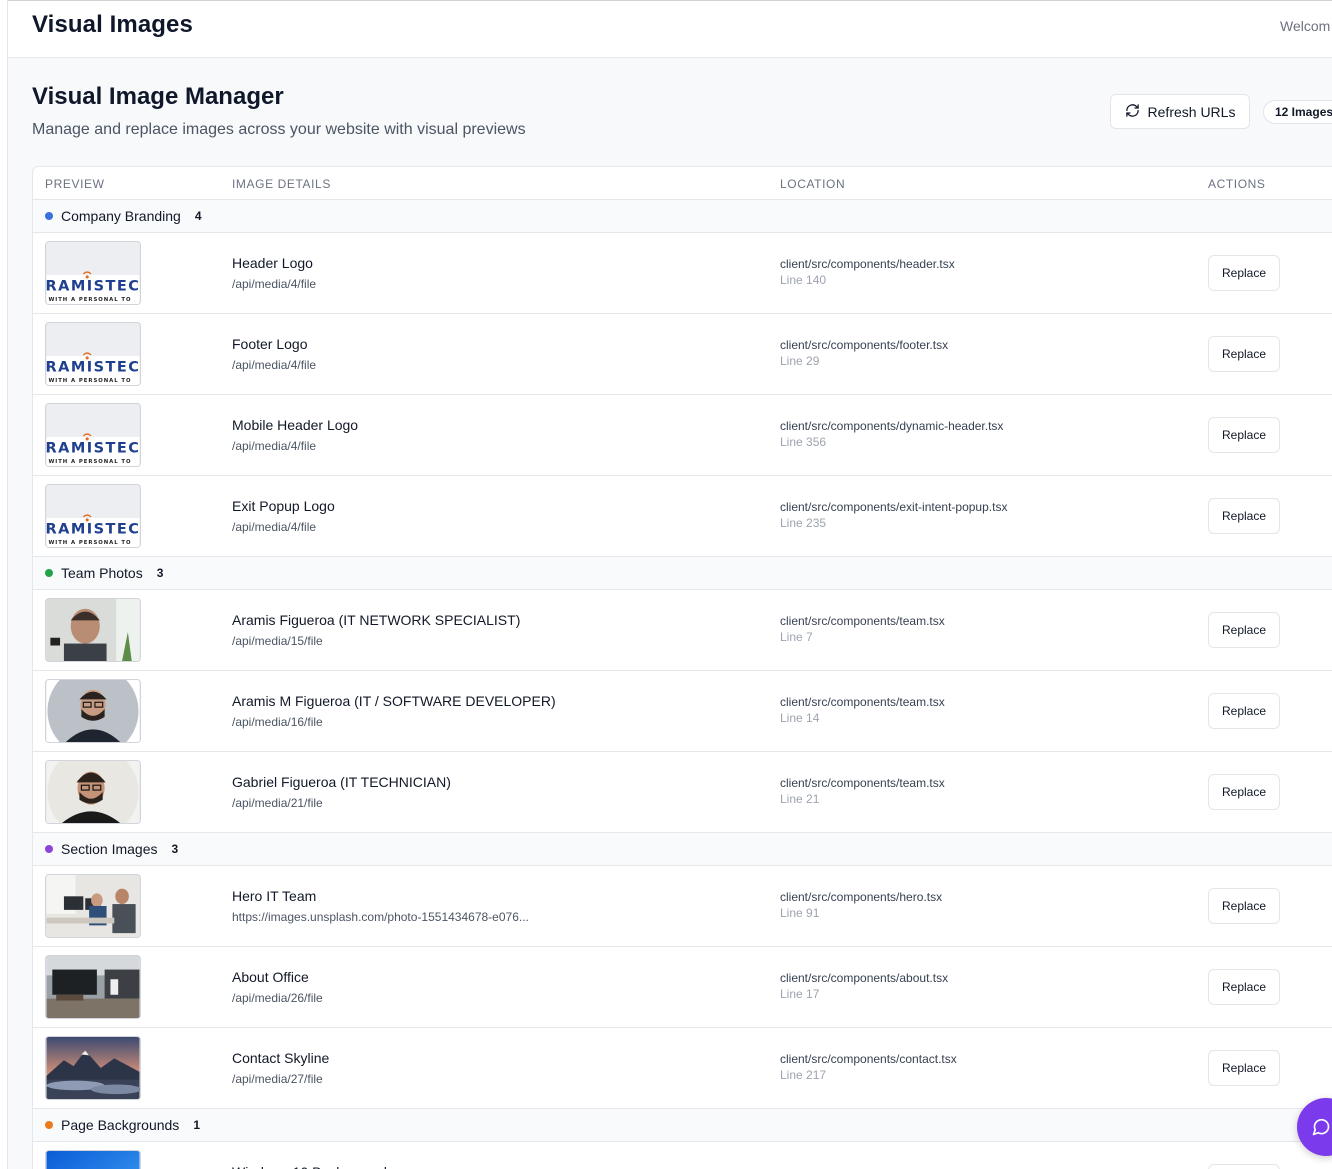  Describe the element at coordinates (867, 264) in the screenshot. I see `location-file: client/src/components/header.tsx` at that location.